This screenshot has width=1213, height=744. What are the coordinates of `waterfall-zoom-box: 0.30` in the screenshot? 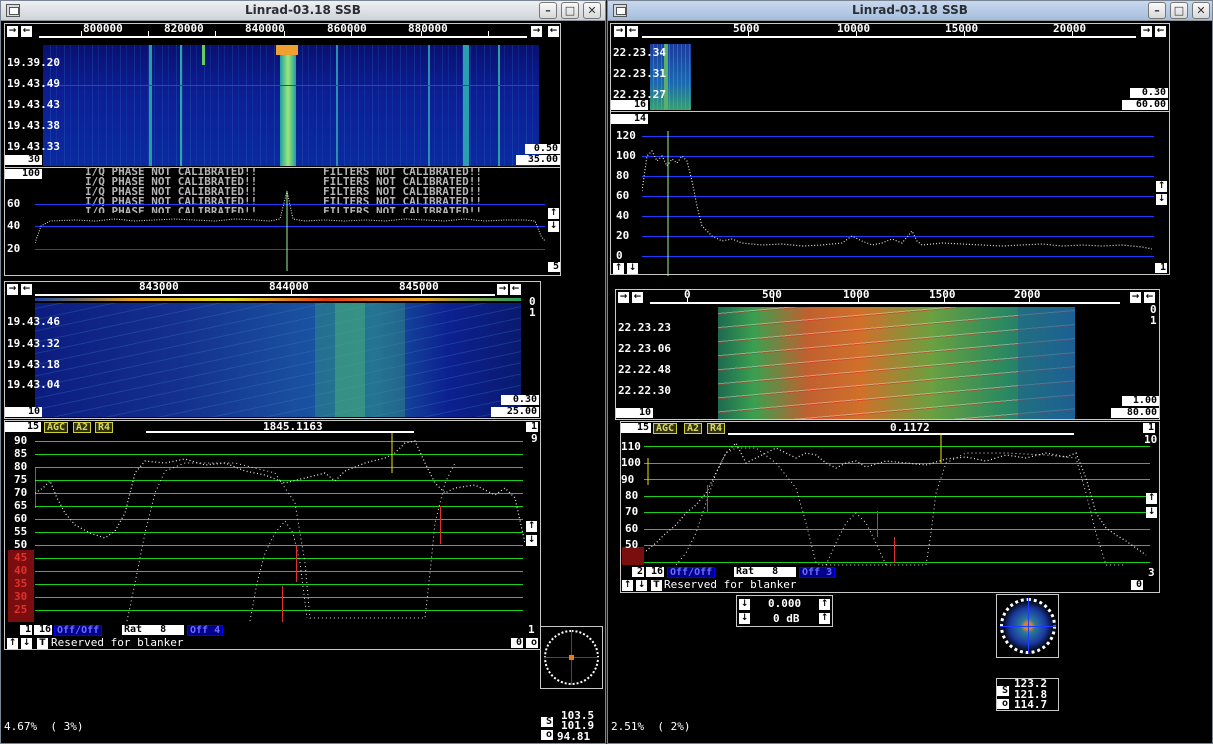 It's located at (1149, 93).